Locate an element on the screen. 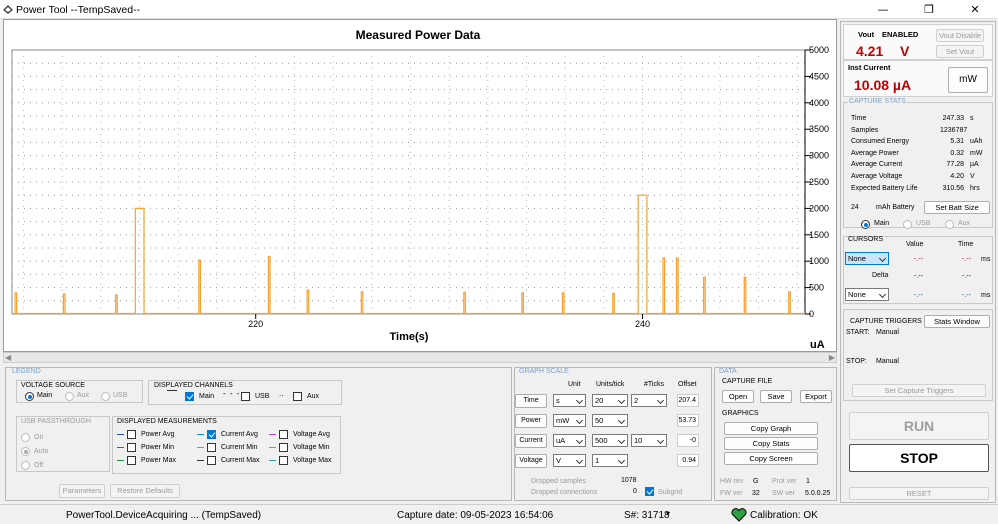  vs-main-label: Main is located at coordinates (45, 395).